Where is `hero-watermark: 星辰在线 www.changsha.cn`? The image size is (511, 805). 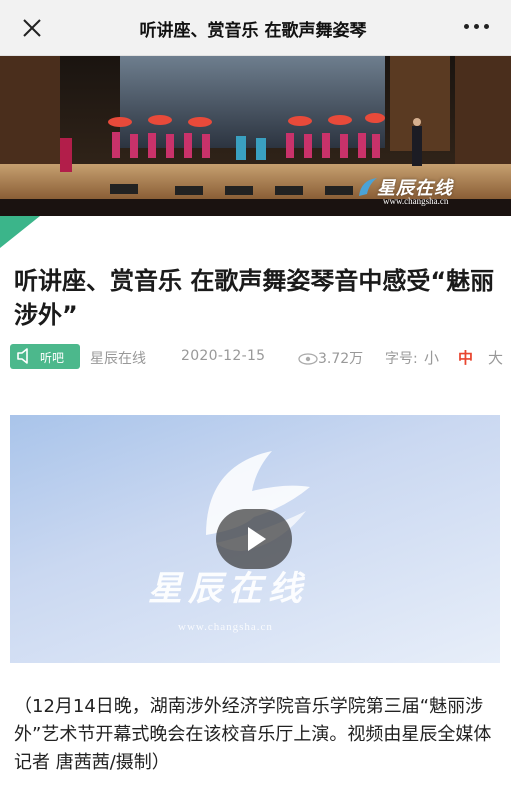 hero-watermark: 星辰在线 www.changsha.cn is located at coordinates (425, 192).